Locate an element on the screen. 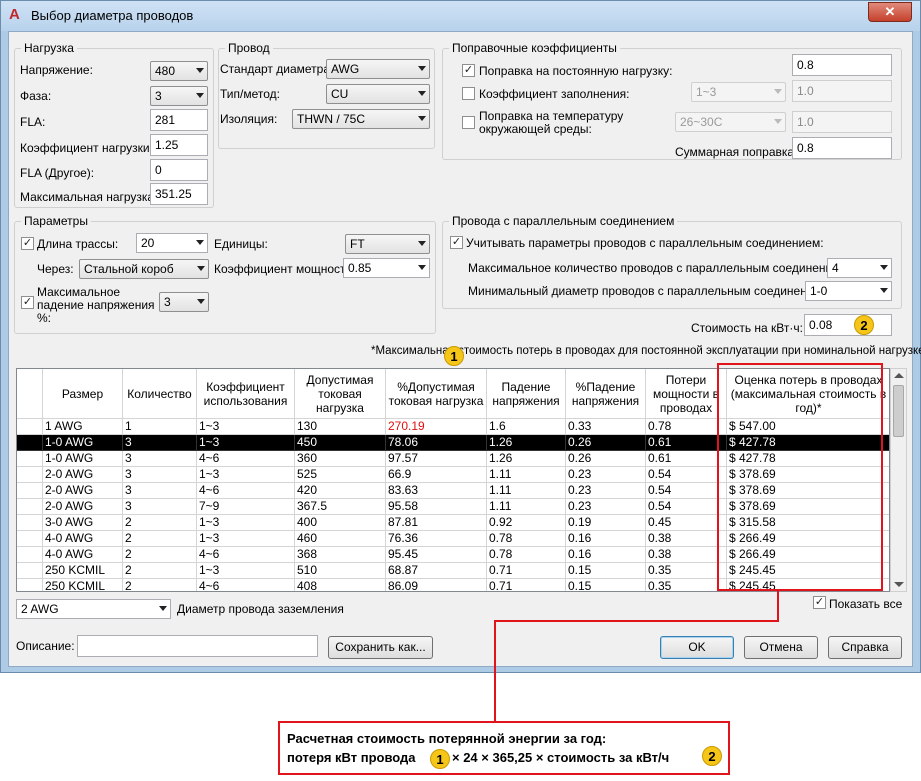 The image size is (921, 781). table-cell: 0.71 is located at coordinates (526, 585).